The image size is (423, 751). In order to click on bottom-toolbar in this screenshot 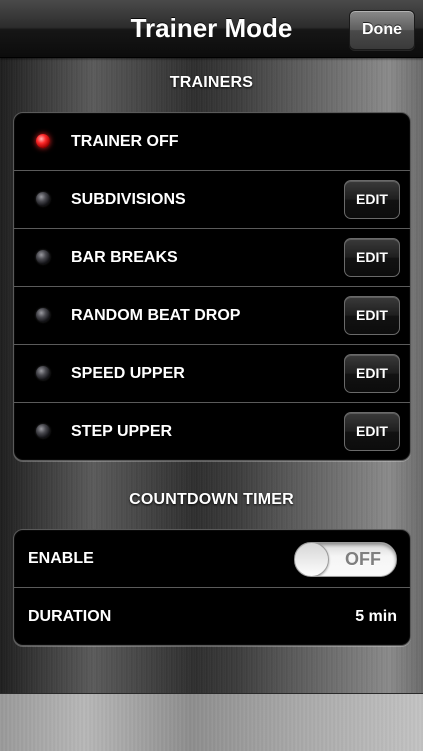, I will do `click(211, 722)`.